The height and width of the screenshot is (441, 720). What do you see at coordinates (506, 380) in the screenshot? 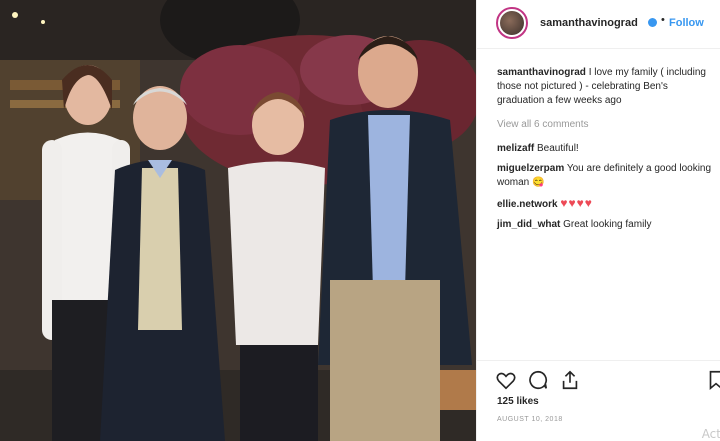
I see `heart-icon` at bounding box center [506, 380].